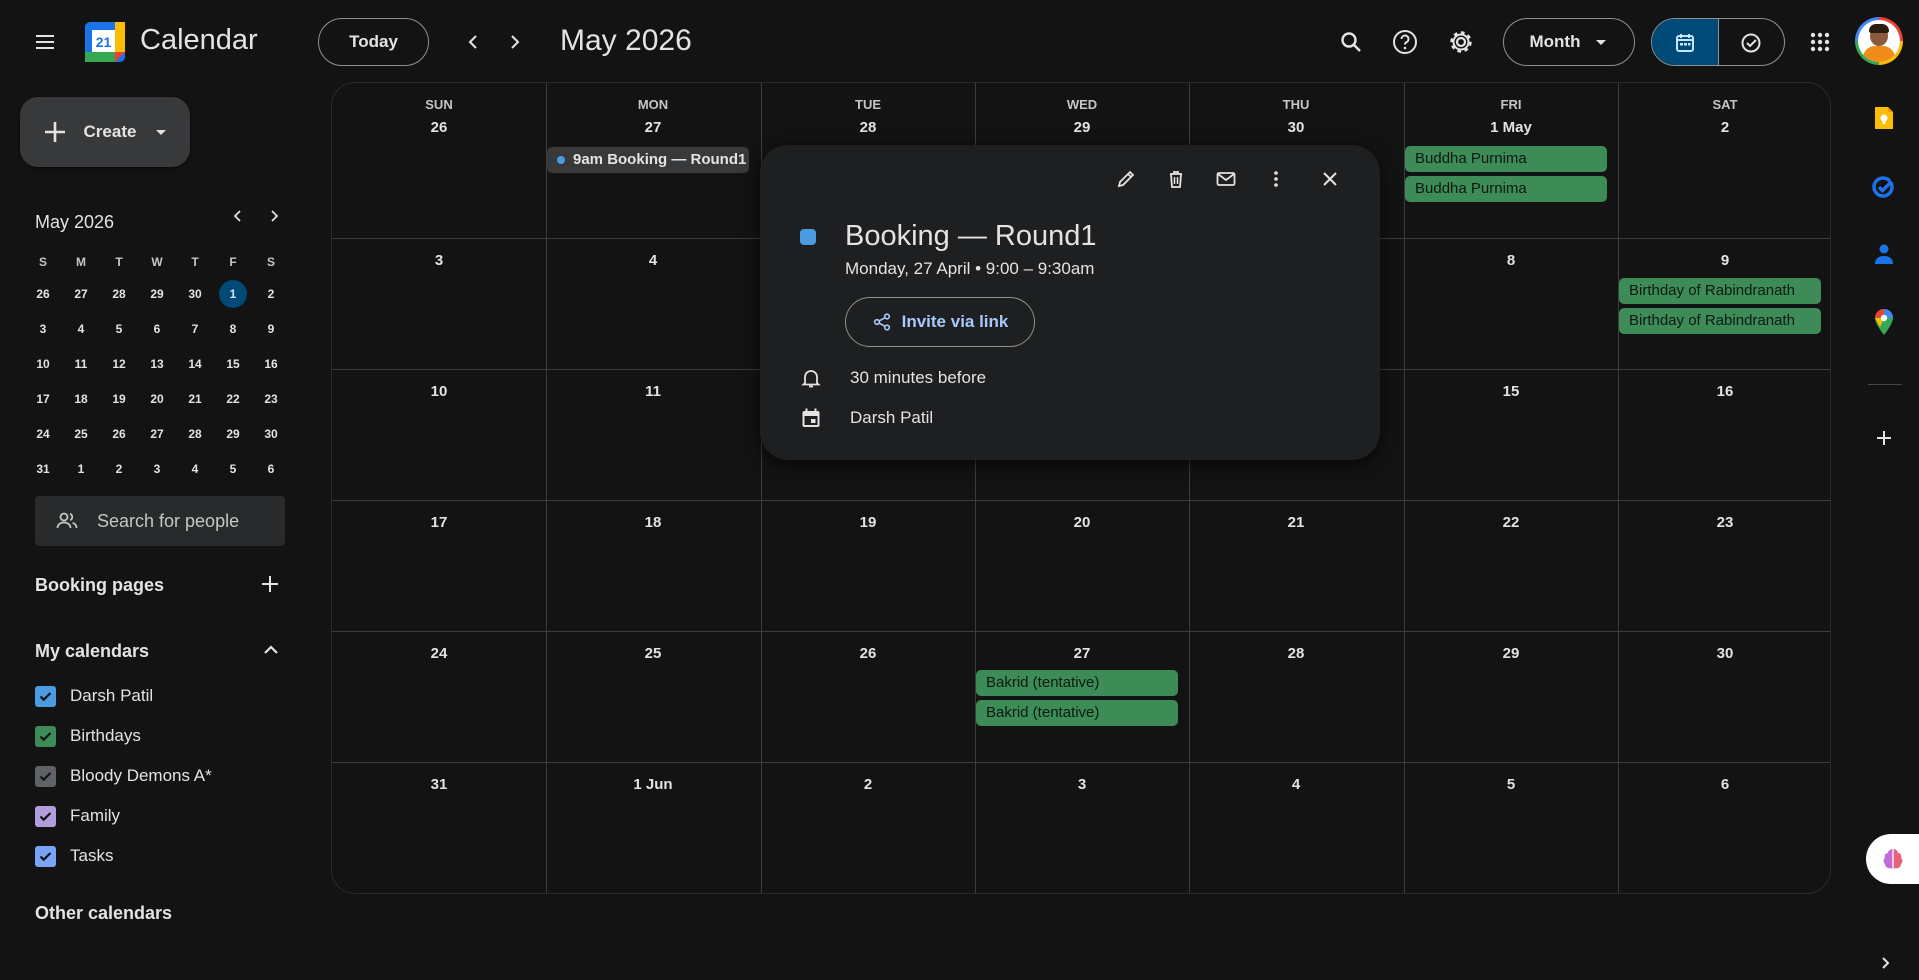  Describe the element at coordinates (1511, 391) in the screenshot. I see `day-number: 15` at that location.